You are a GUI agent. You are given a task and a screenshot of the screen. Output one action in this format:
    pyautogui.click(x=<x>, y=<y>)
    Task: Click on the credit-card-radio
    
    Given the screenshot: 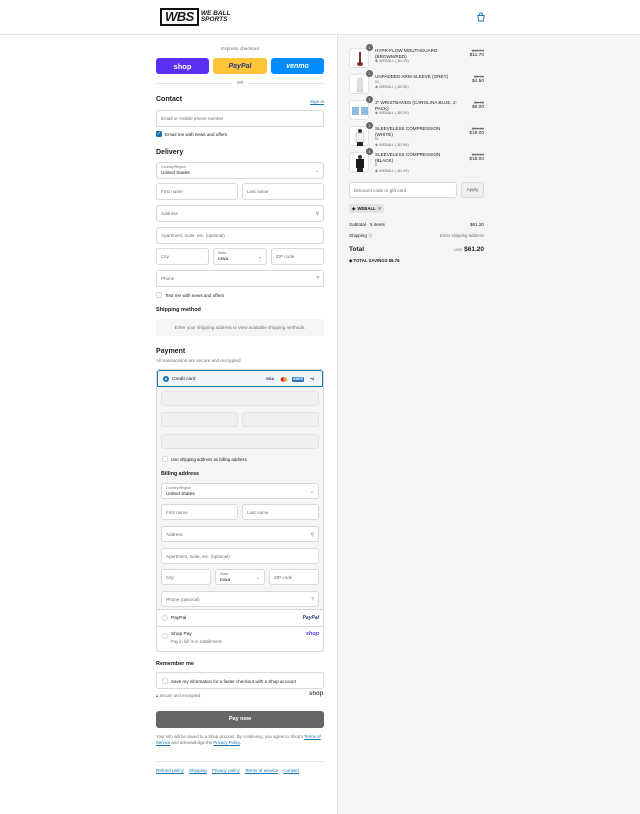 What is the action you would take?
    pyautogui.click(x=166, y=379)
    